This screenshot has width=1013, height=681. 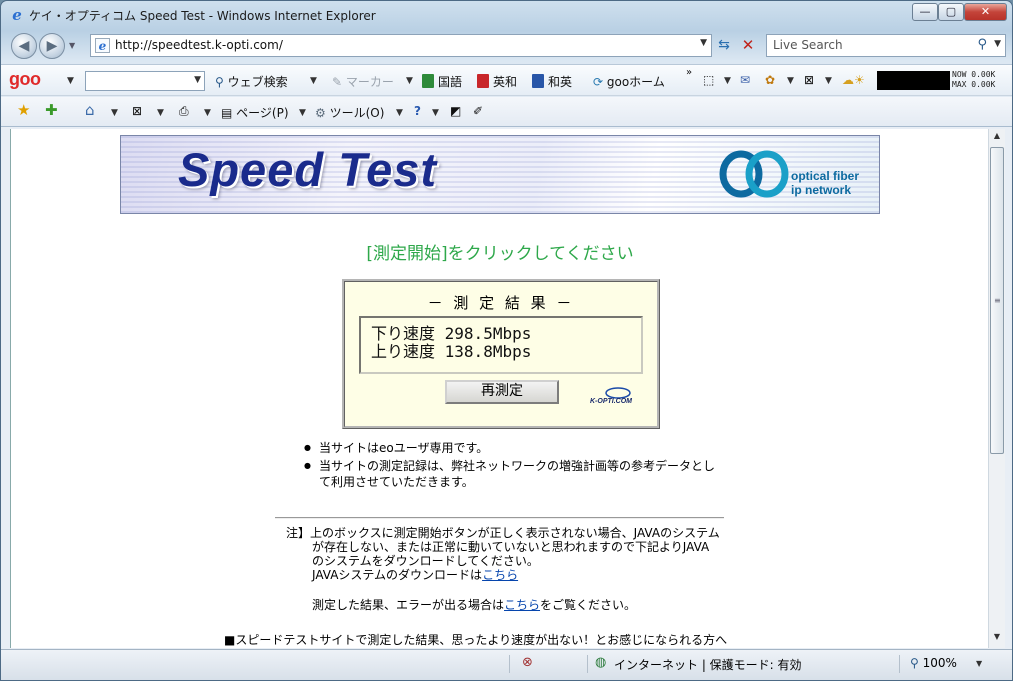 I want to click on horizontal-divider, so click(x=499, y=518).